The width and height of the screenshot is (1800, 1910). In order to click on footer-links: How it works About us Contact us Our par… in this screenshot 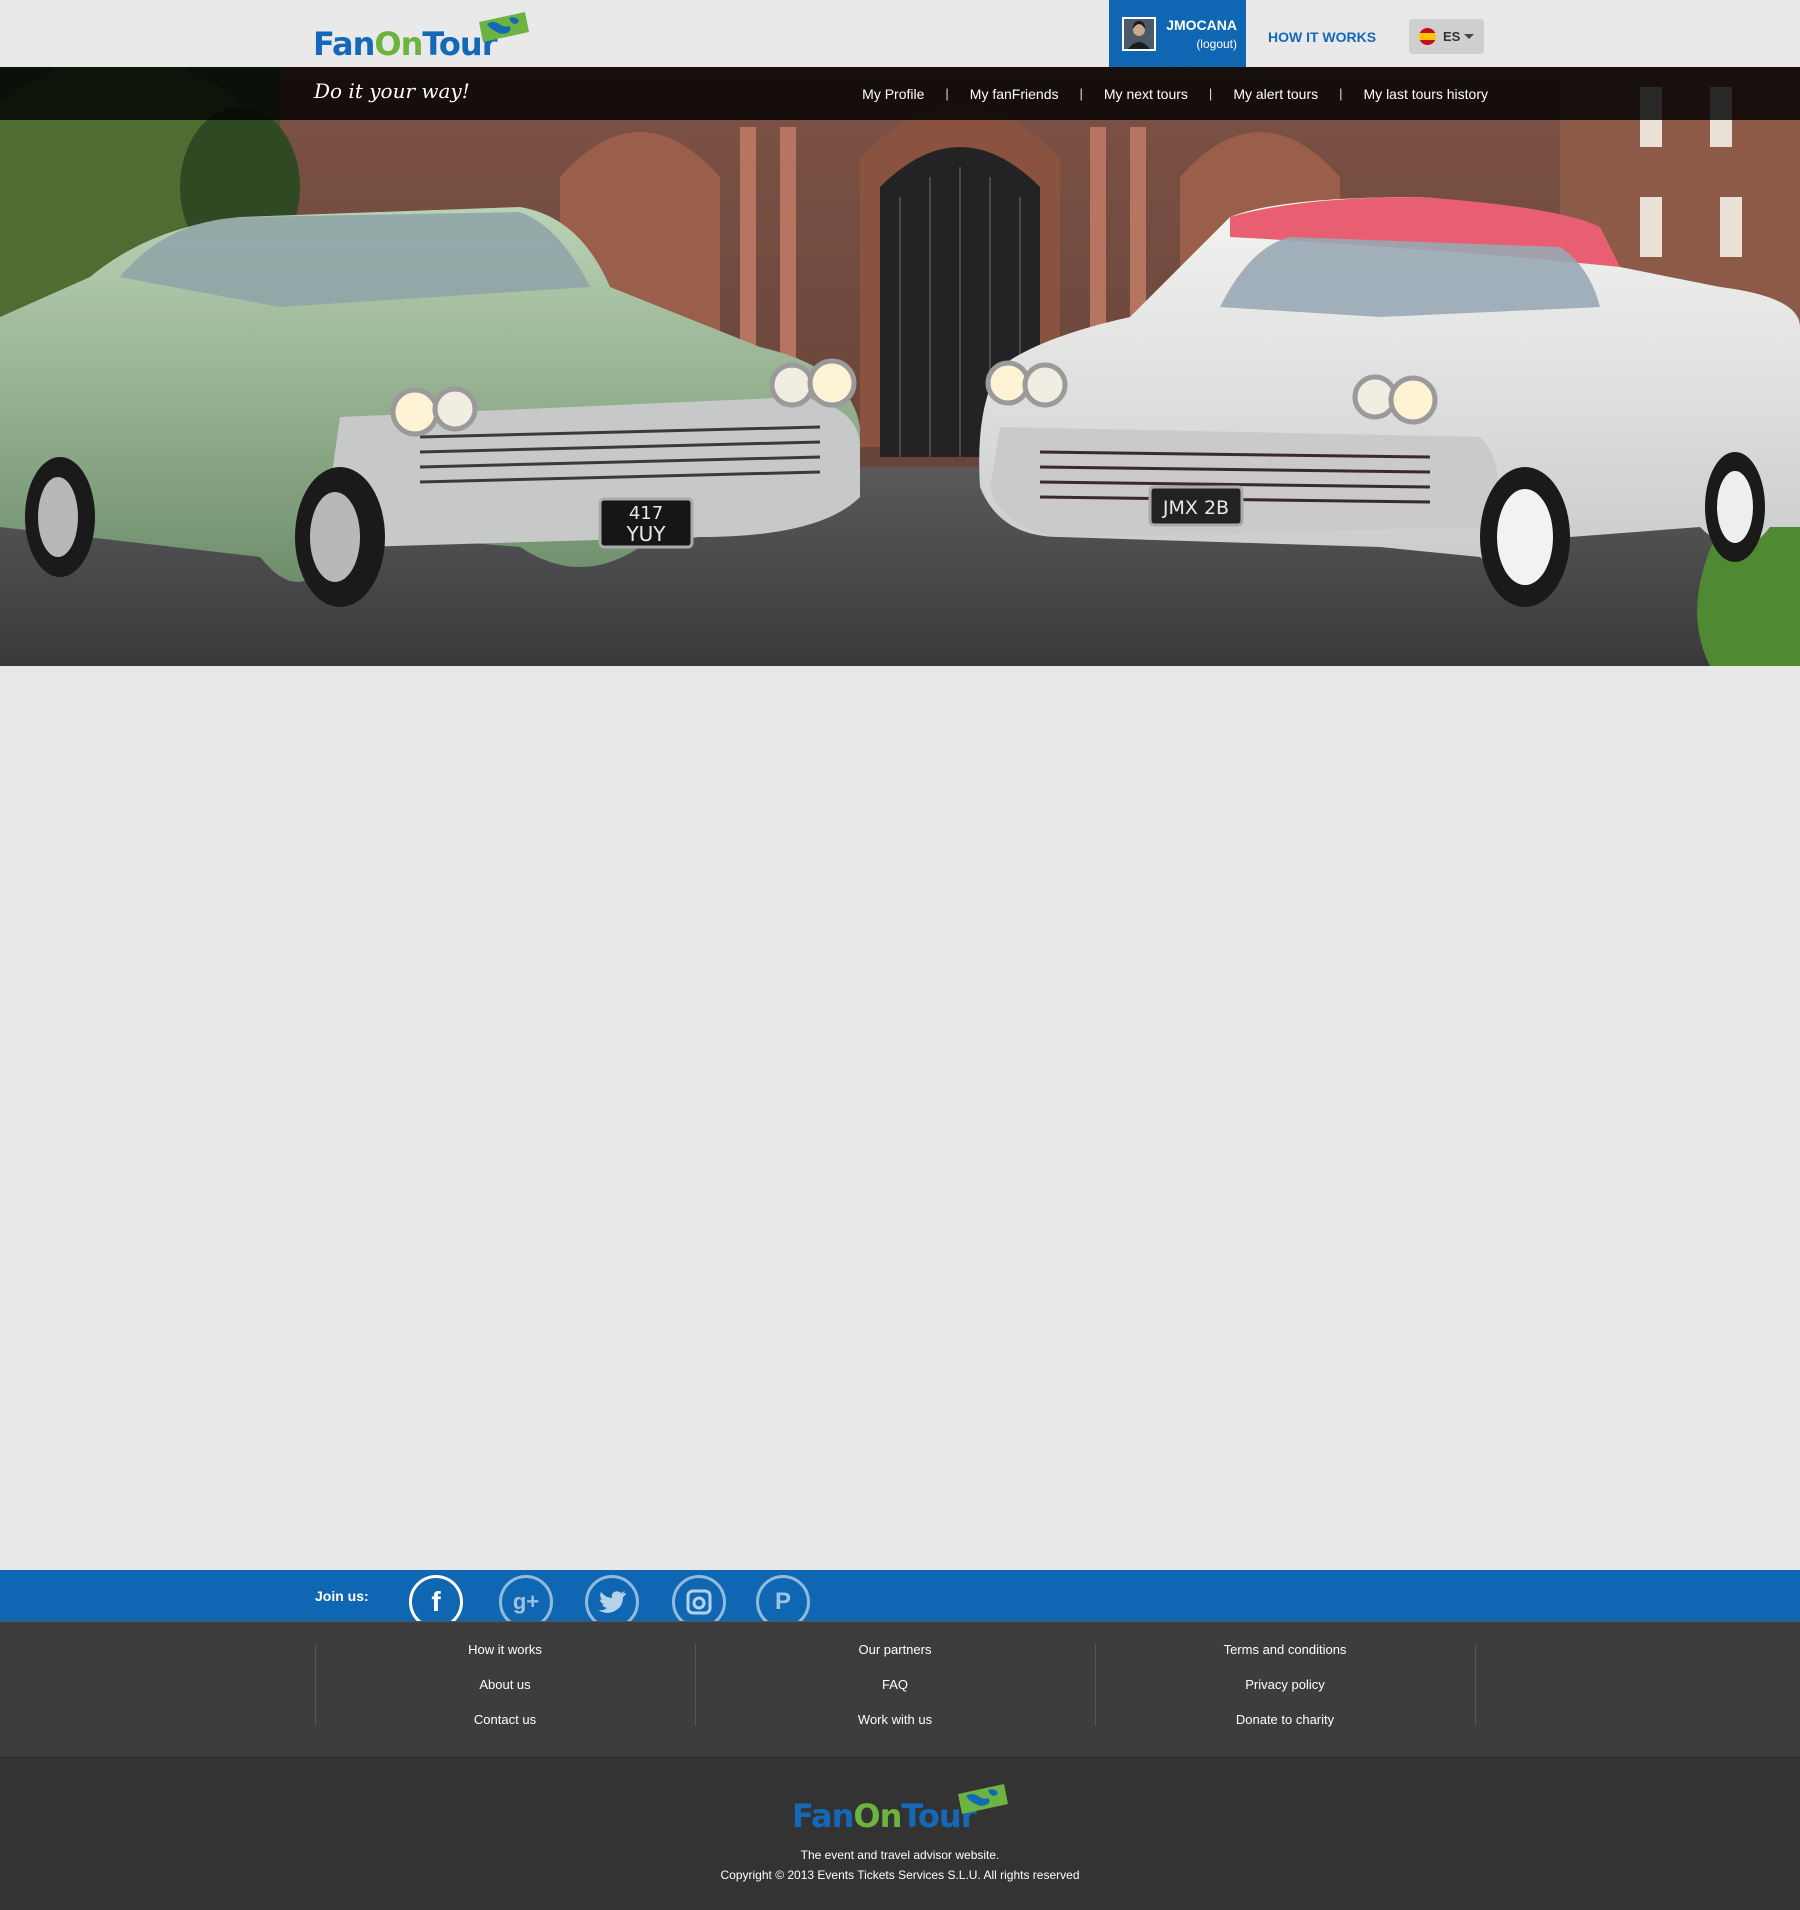, I will do `click(900, 1689)`.